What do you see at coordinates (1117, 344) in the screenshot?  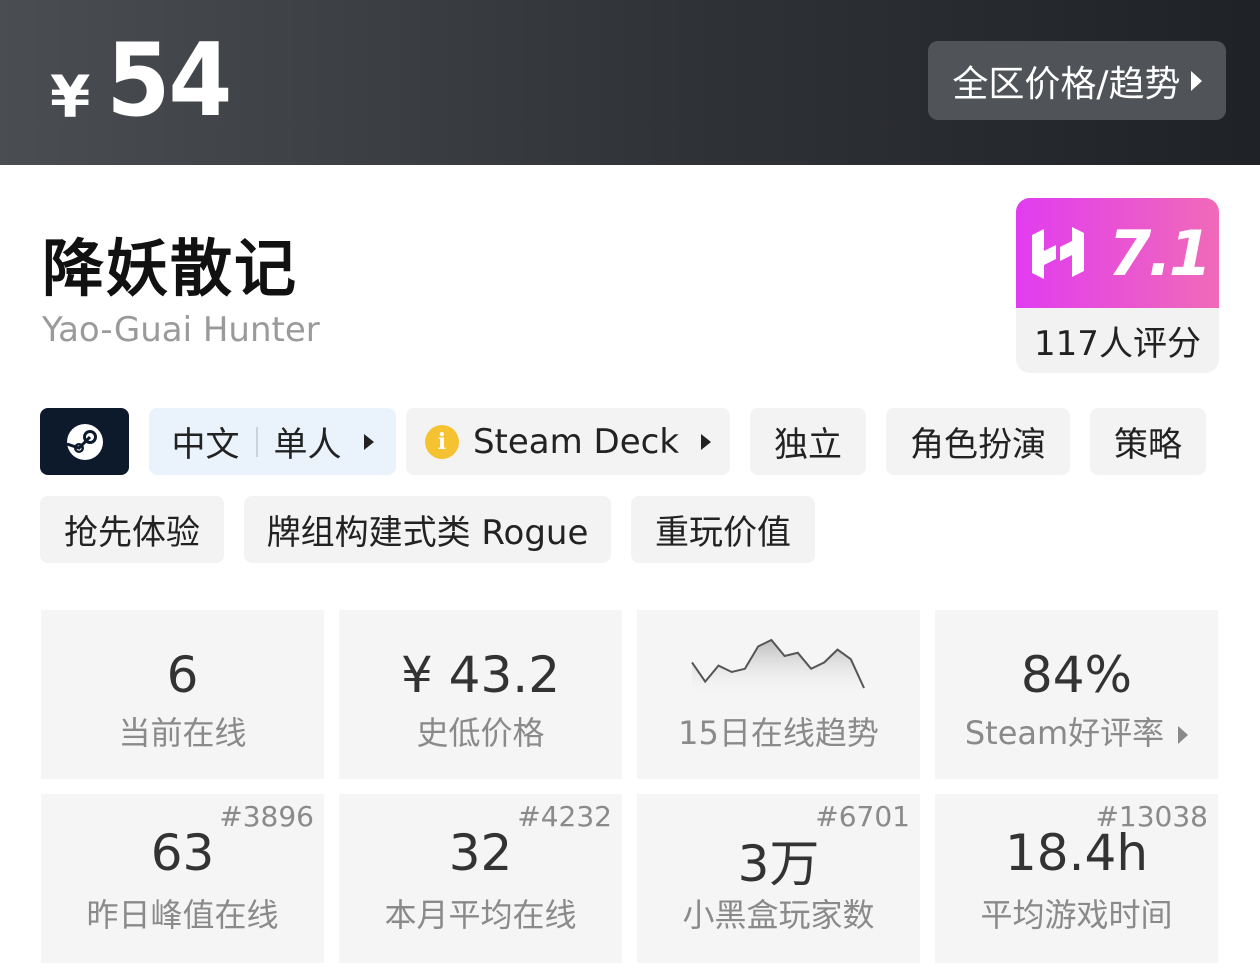 I see `score-raters: 117人评分` at bounding box center [1117, 344].